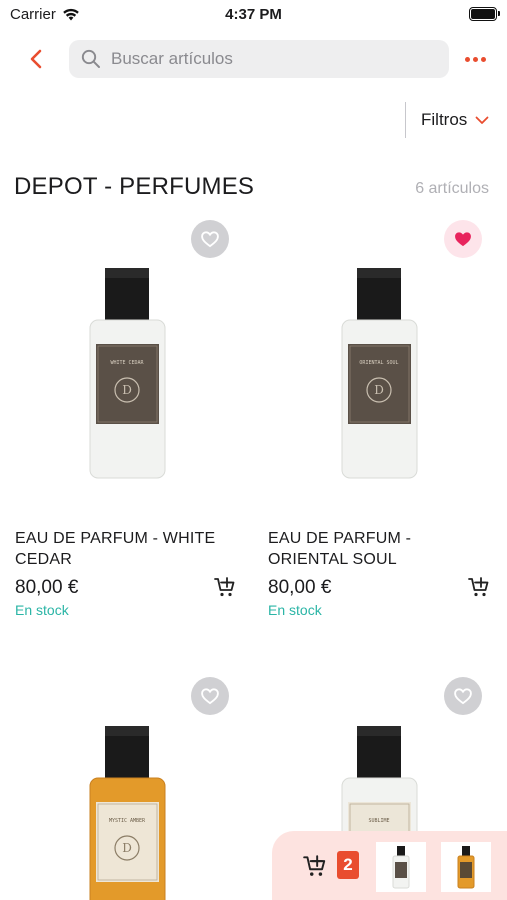 This screenshot has width=507, height=900. What do you see at coordinates (482, 120) in the screenshot?
I see `chevron-down-icon` at bounding box center [482, 120].